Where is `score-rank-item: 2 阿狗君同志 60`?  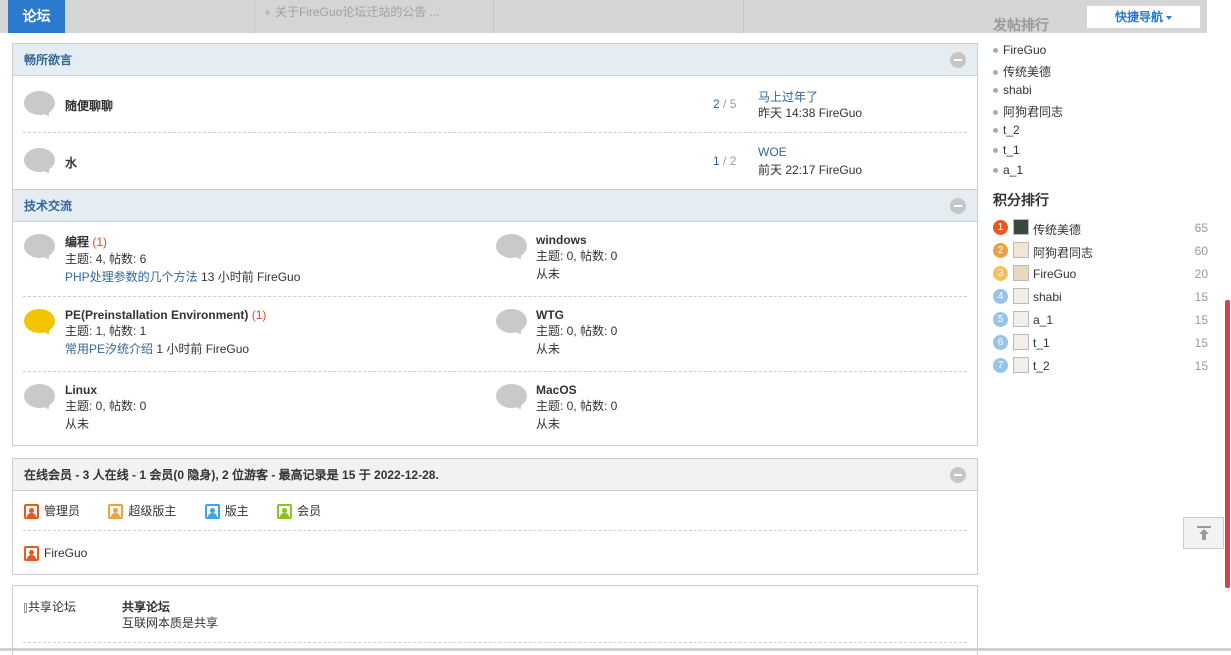 score-rank-item: 2 阿狗君同志 60 is located at coordinates (1103, 251).